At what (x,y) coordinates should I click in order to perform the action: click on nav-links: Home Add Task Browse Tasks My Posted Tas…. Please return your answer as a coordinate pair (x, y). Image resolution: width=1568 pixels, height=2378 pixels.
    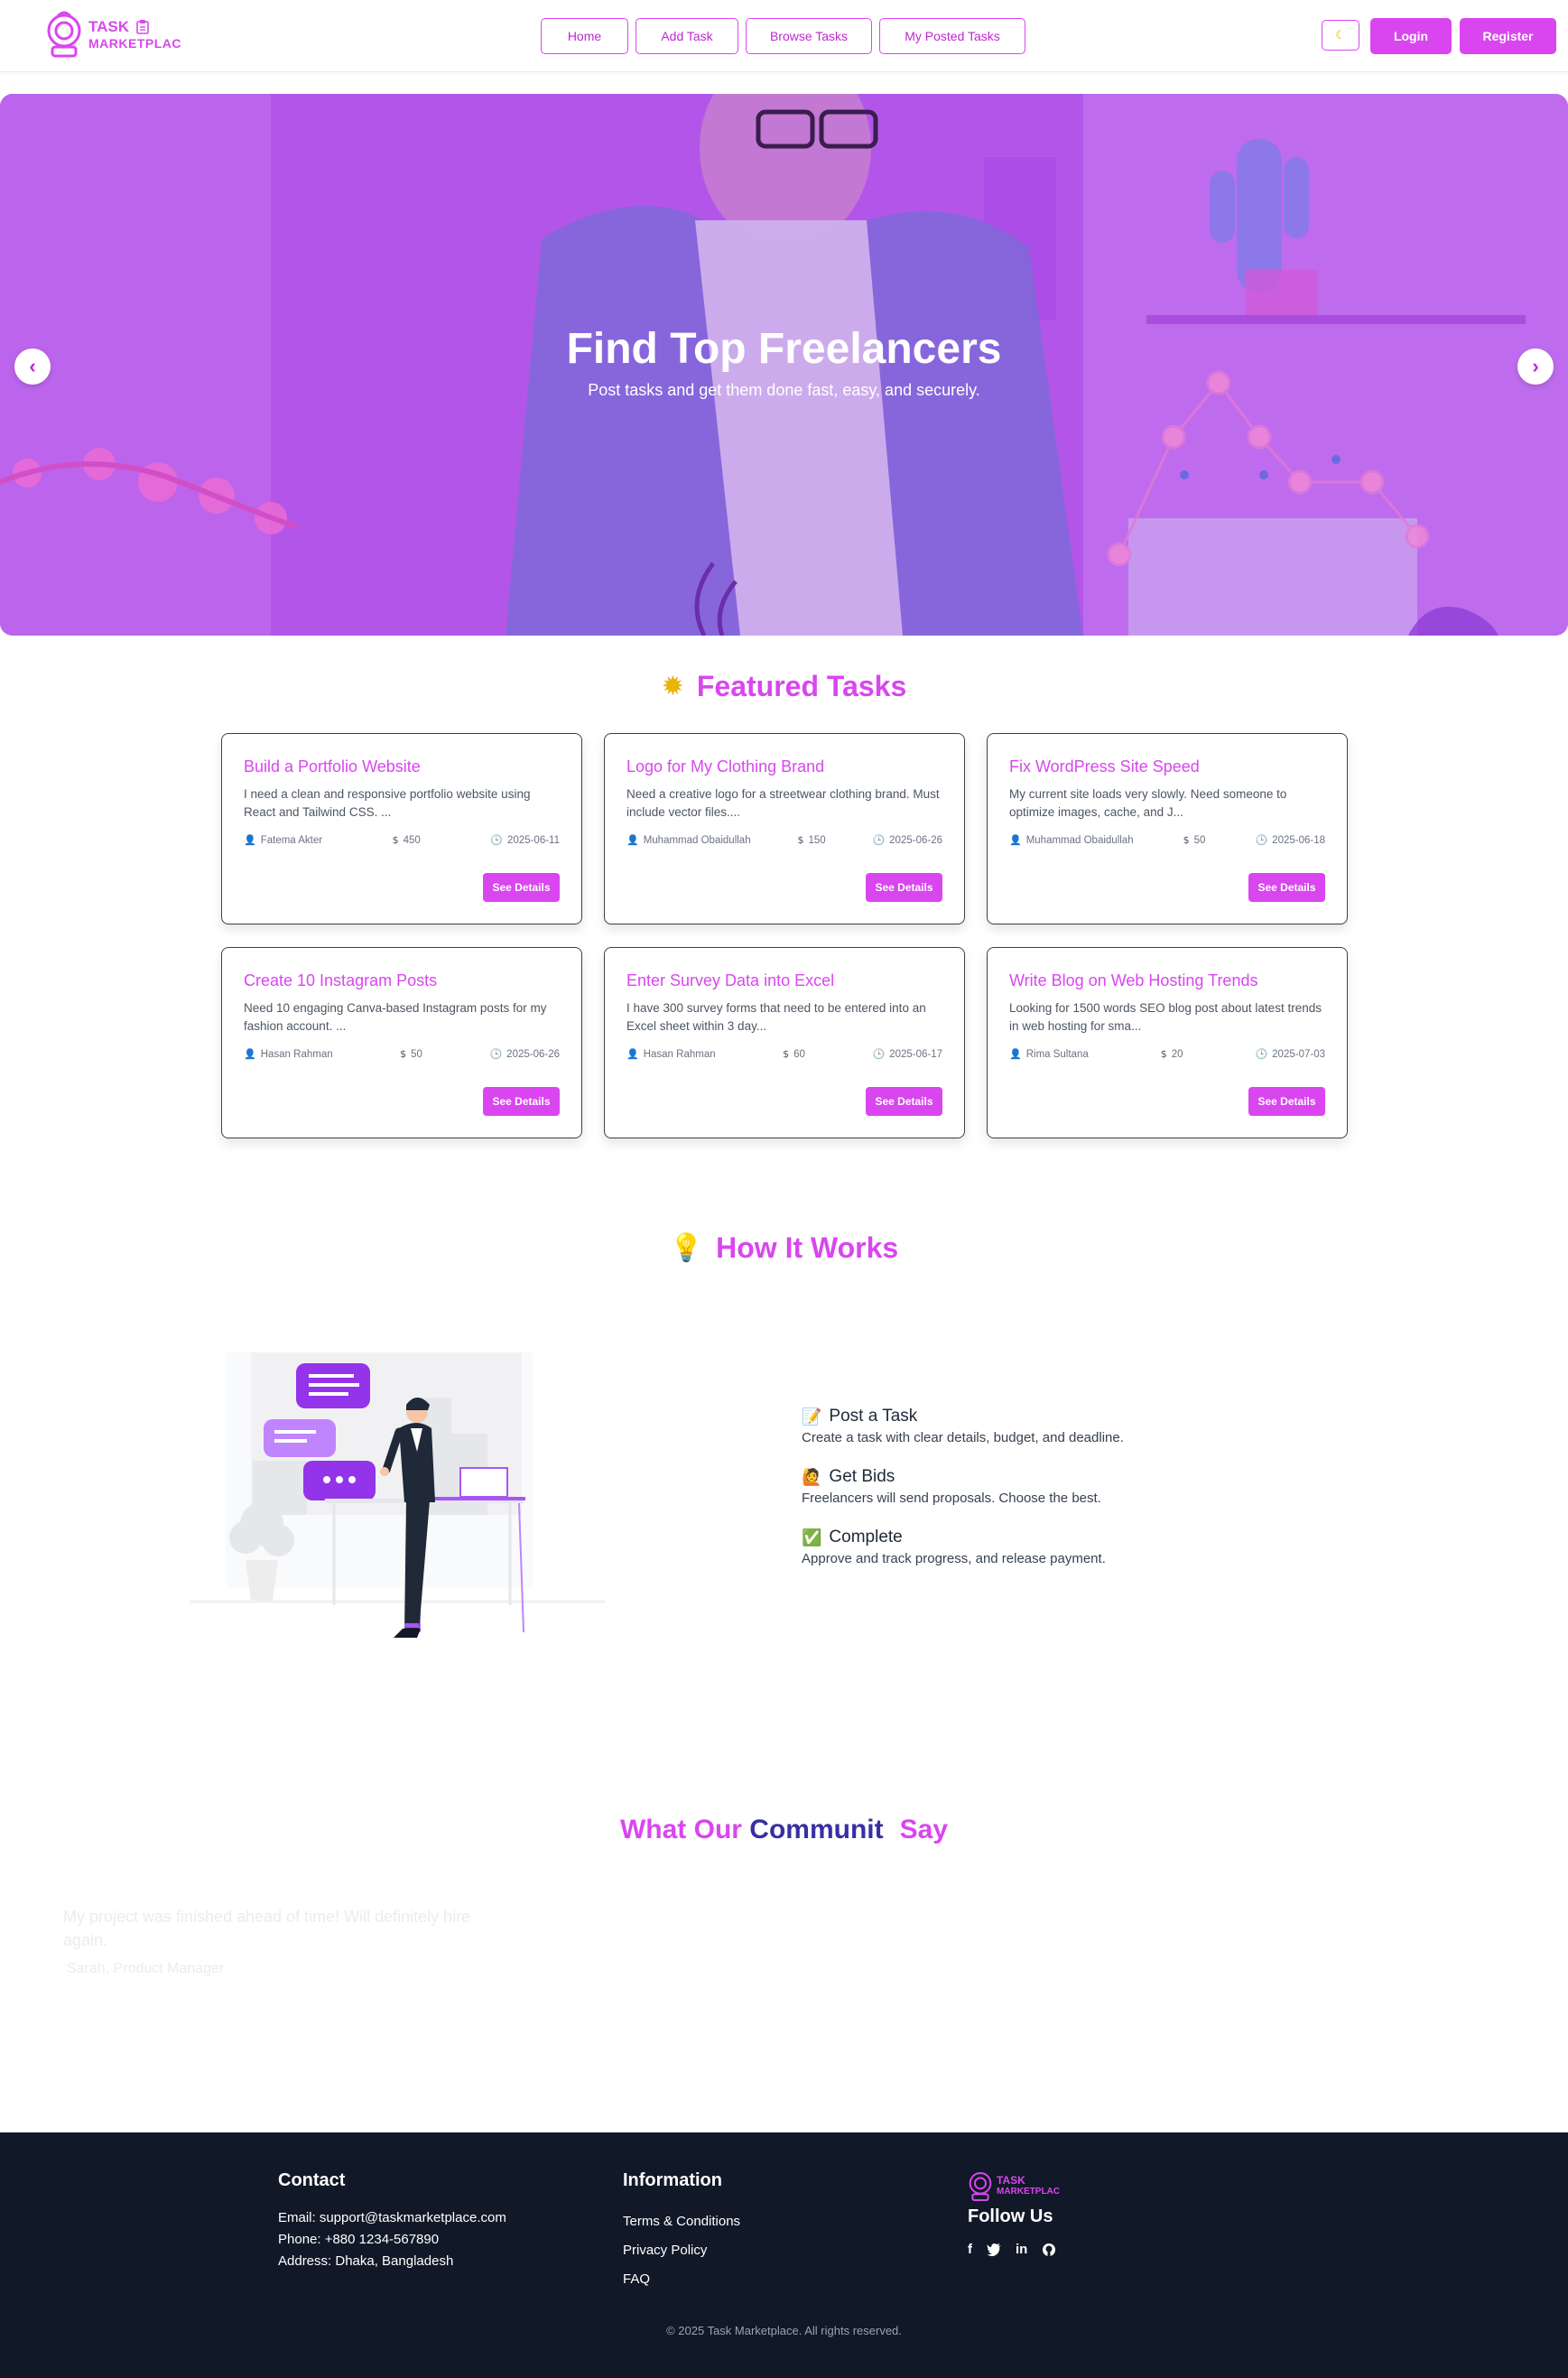
    Looking at the image, I should click on (783, 36).